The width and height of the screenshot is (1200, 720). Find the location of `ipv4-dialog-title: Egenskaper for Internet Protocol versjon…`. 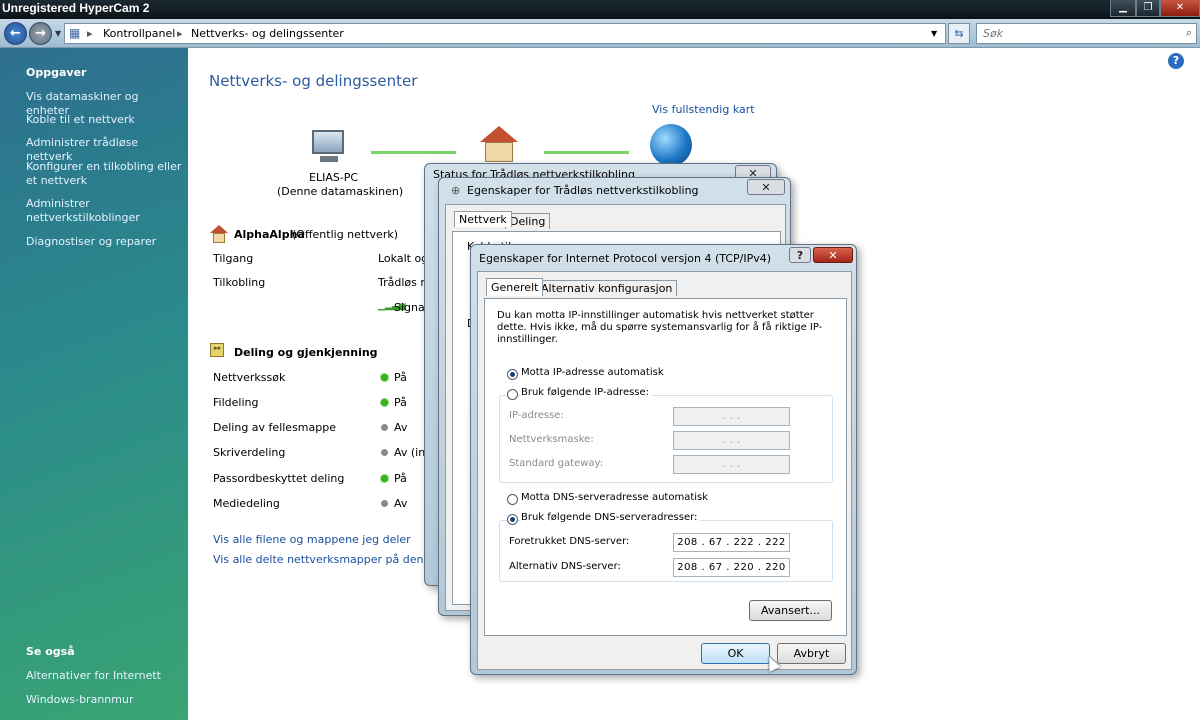

ipv4-dialog-title: Egenskaper for Internet Protocol versjon… is located at coordinates (625, 258).